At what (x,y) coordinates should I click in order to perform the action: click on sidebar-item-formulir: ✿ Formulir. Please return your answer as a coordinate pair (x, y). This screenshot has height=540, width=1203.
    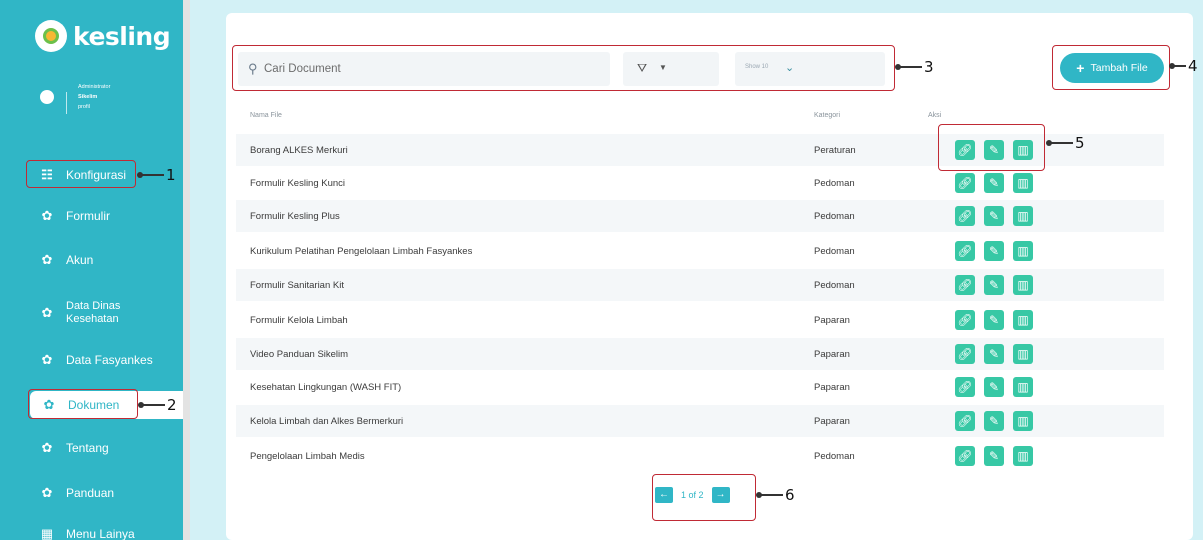
    Looking at the image, I should click on (91, 216).